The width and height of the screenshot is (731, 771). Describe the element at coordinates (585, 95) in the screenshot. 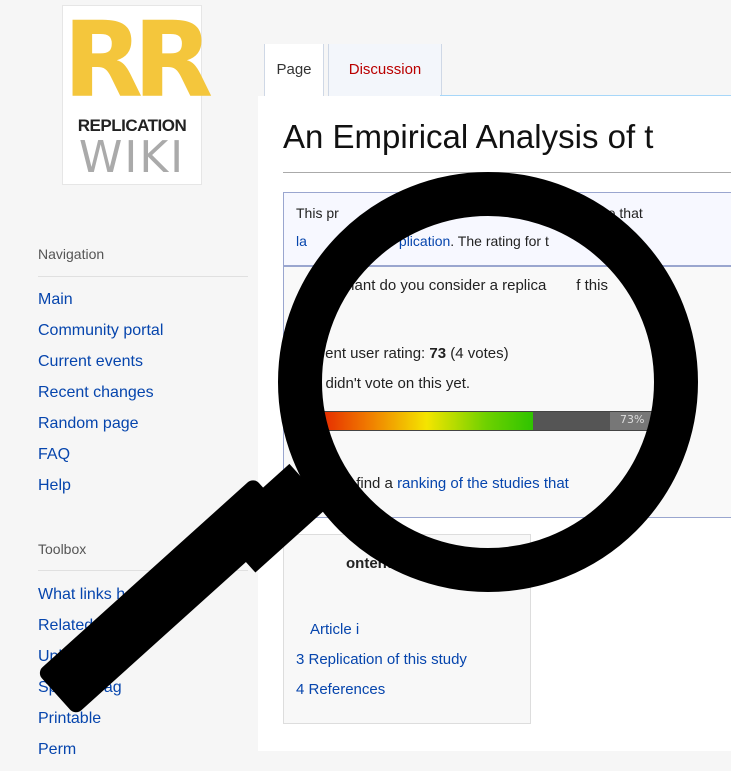

I see `content-top-border` at that location.